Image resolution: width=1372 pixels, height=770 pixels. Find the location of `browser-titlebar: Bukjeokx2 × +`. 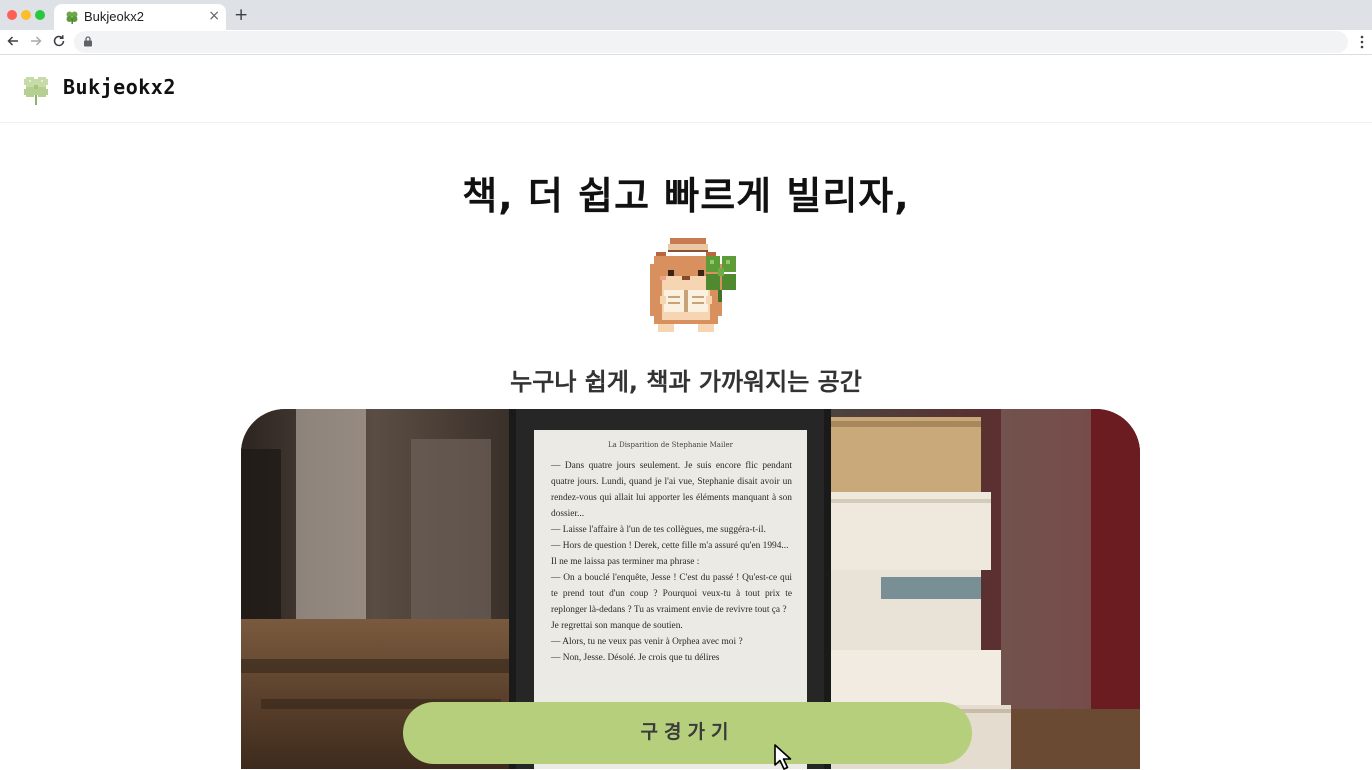

browser-titlebar: Bukjeokx2 × + is located at coordinates (686, 15).